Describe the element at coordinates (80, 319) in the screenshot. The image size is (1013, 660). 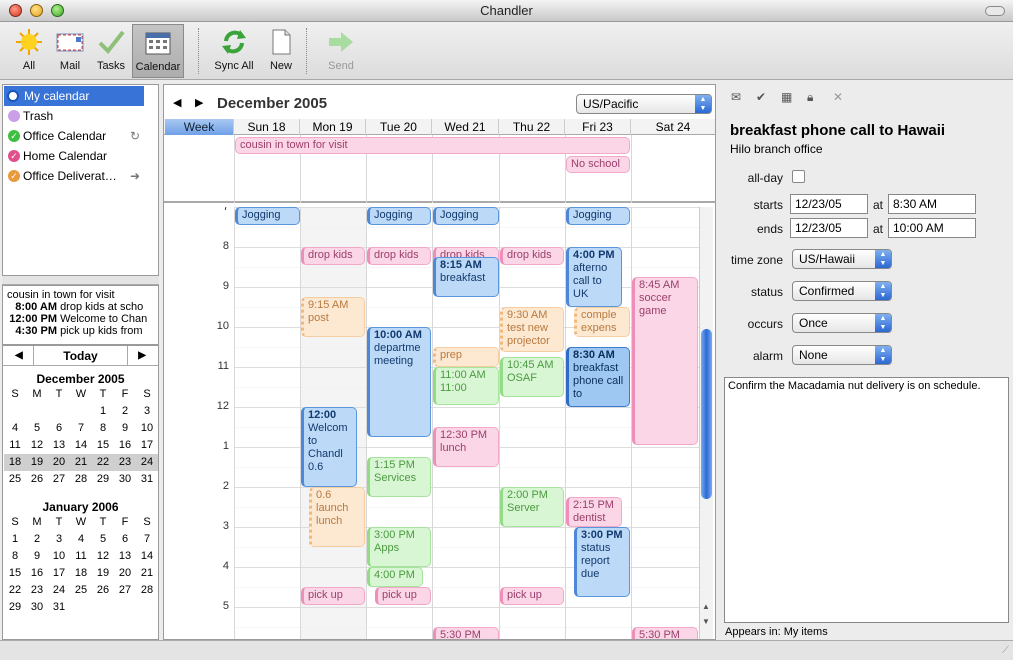
I see `preview-line: 12:00 PM Welcome to Chan` at that location.